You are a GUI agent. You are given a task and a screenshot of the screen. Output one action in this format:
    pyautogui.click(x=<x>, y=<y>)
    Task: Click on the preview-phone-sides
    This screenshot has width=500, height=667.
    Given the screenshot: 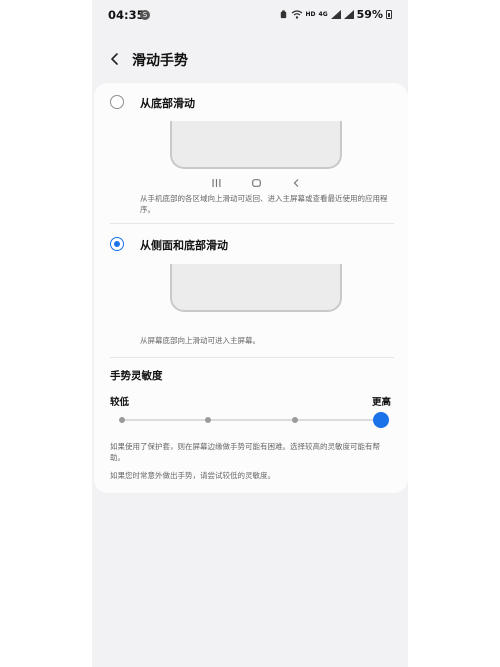 What is the action you would take?
    pyautogui.click(x=256, y=288)
    